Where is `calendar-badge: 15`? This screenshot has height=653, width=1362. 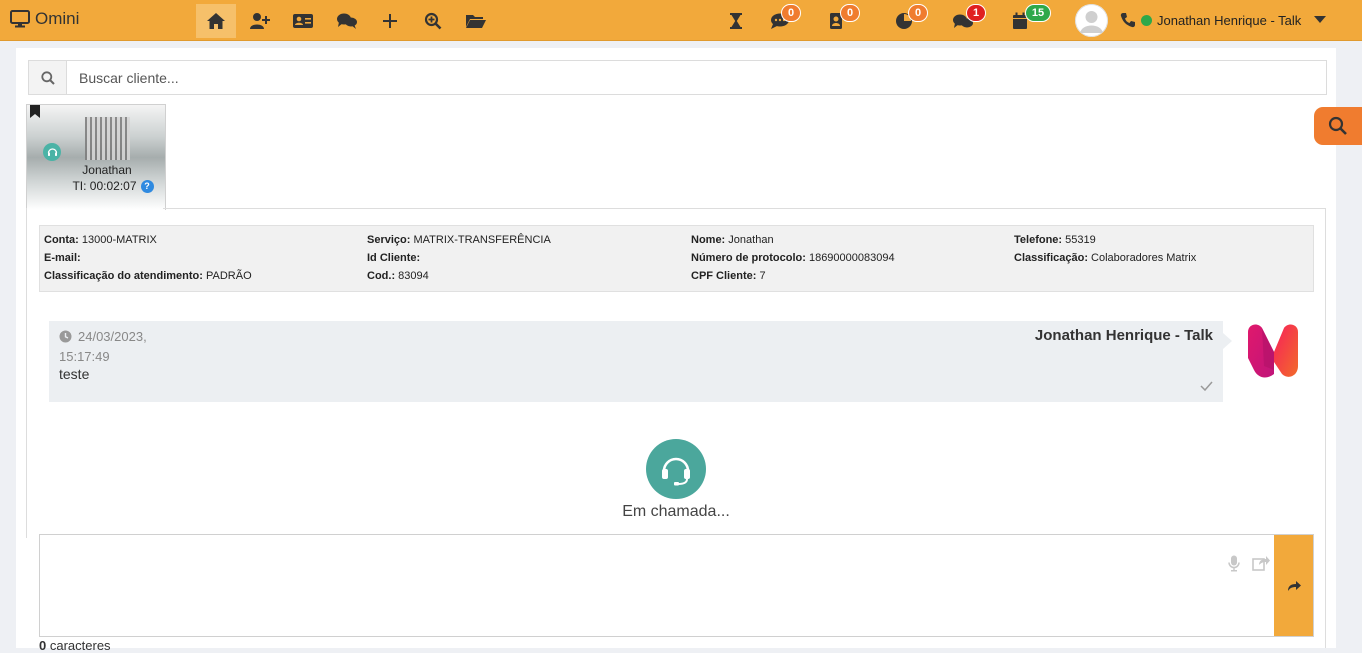 calendar-badge: 15 is located at coordinates (1038, 13).